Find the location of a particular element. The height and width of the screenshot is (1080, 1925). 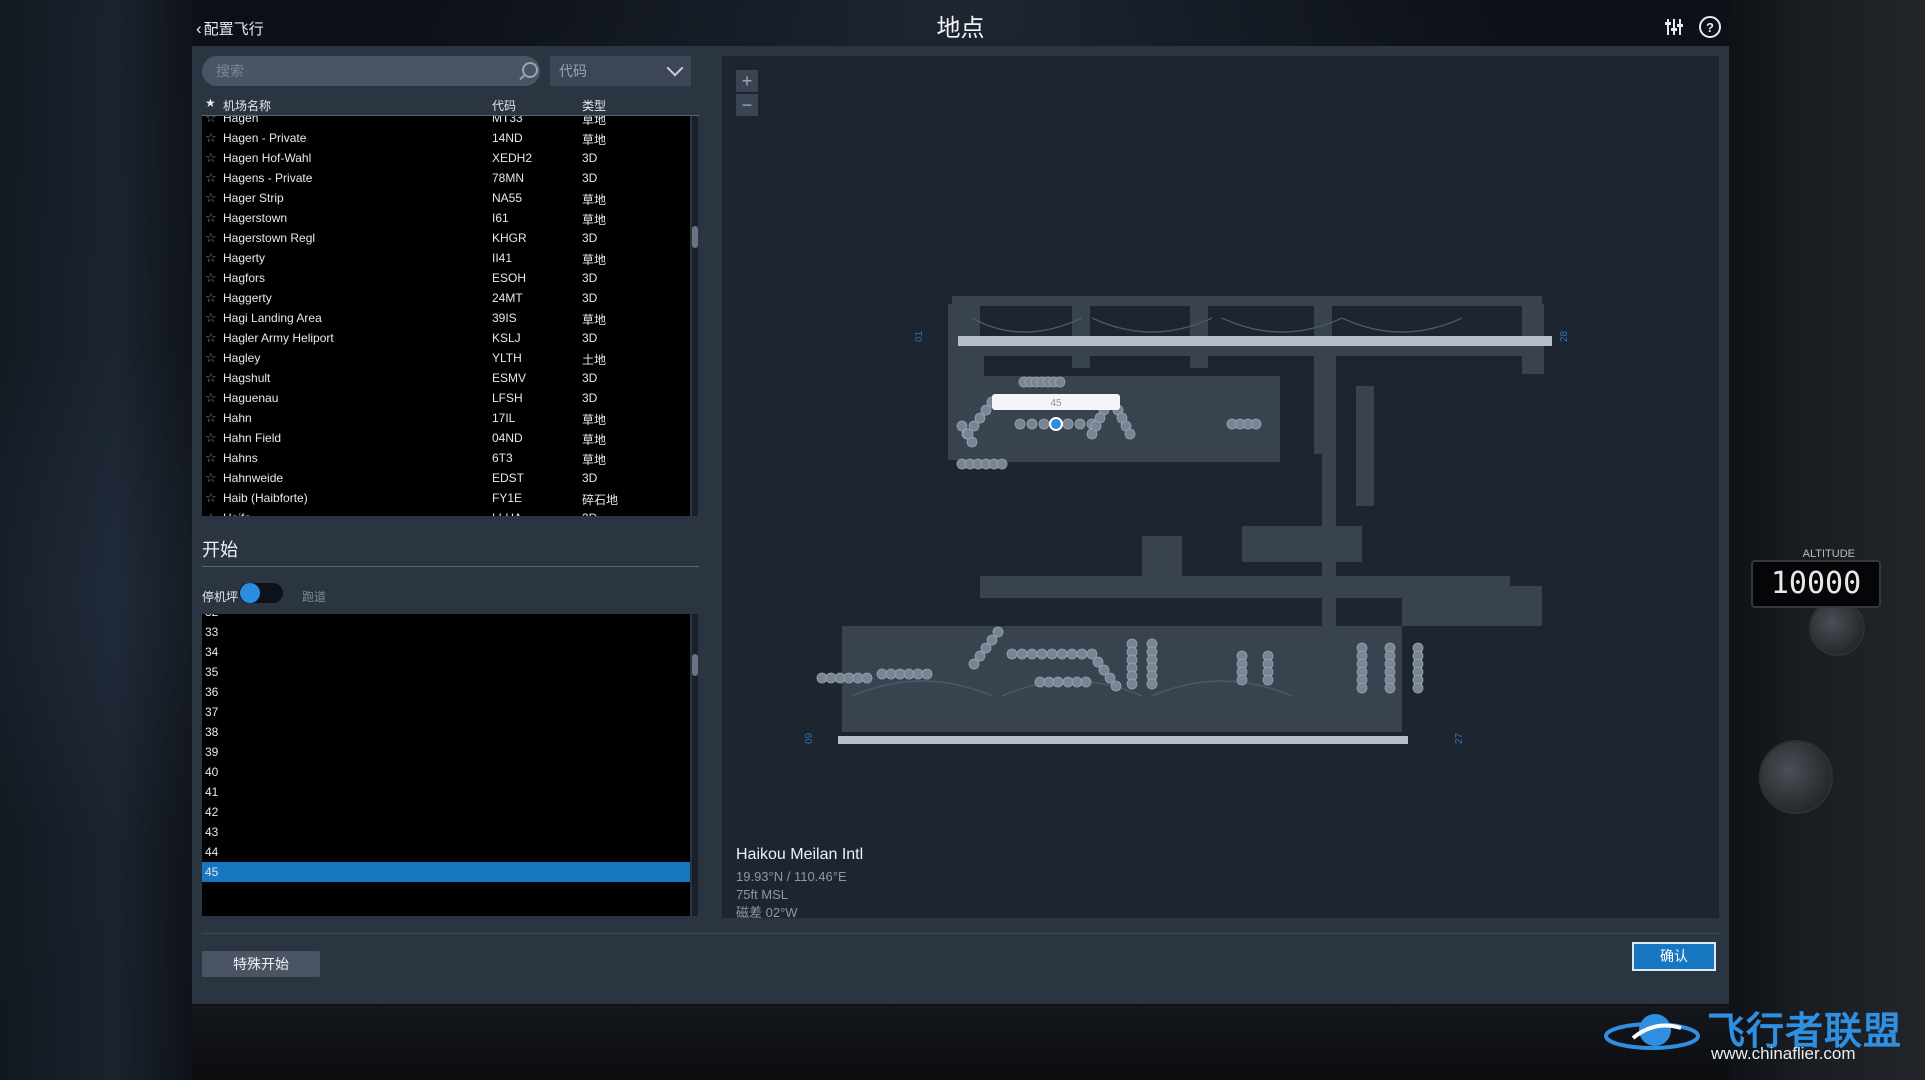

column-header-type: 类型 is located at coordinates (594, 105).